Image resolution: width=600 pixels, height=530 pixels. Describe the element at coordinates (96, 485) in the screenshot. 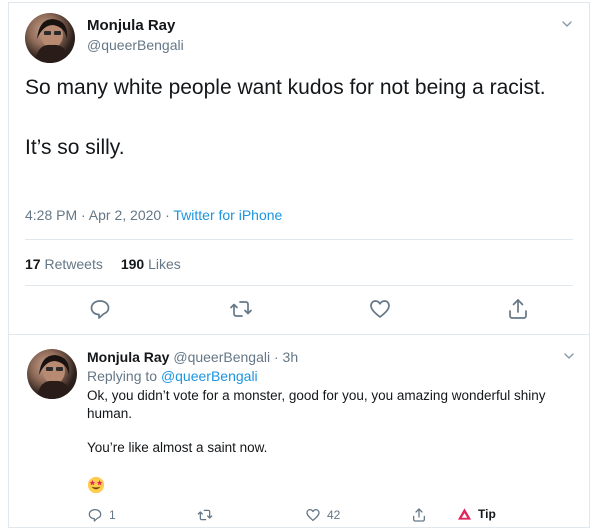

I see `star-struck-emoji` at that location.